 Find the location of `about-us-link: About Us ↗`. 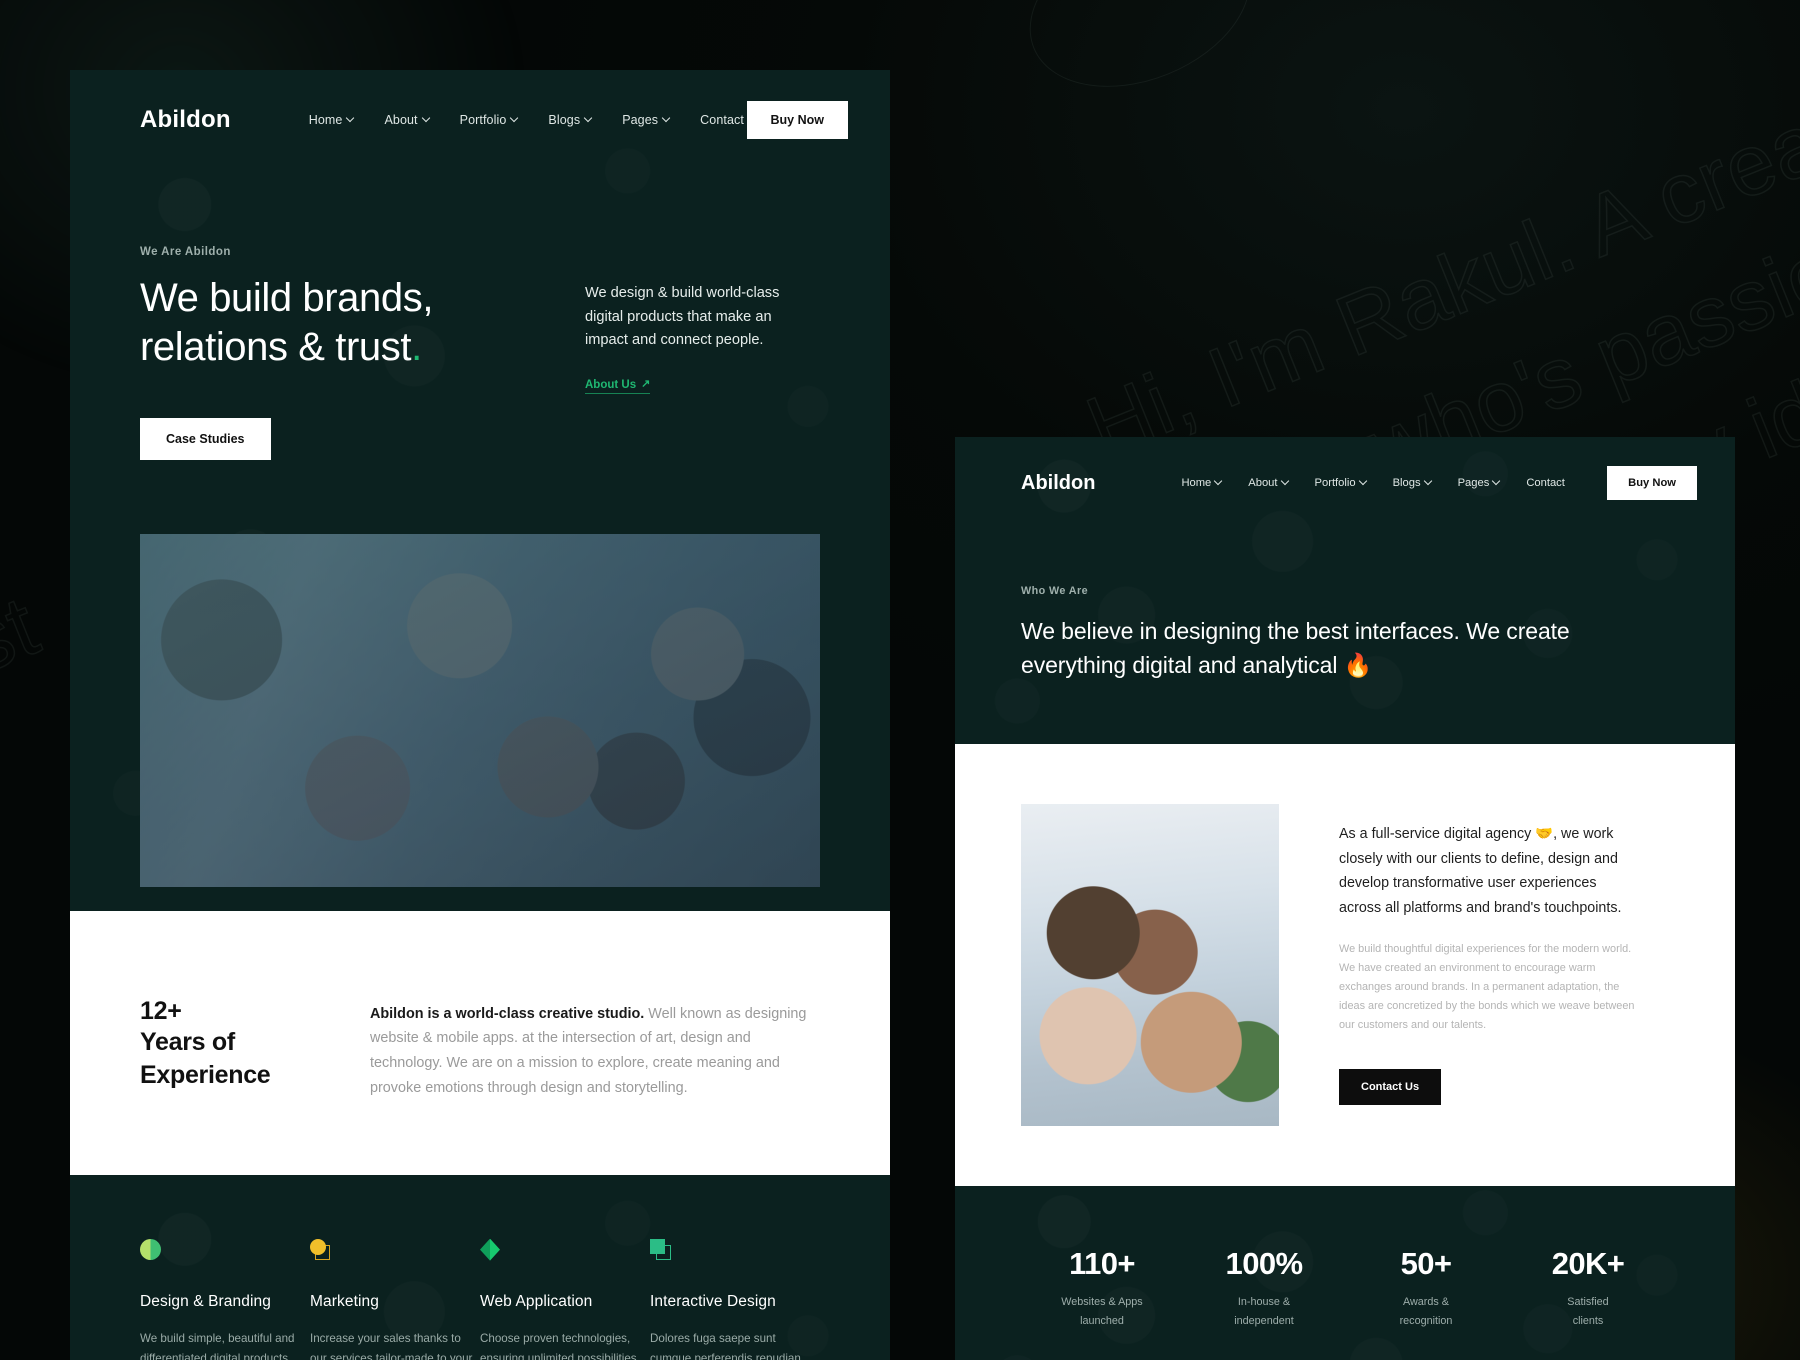

about-us-link: About Us ↗ is located at coordinates (618, 386).